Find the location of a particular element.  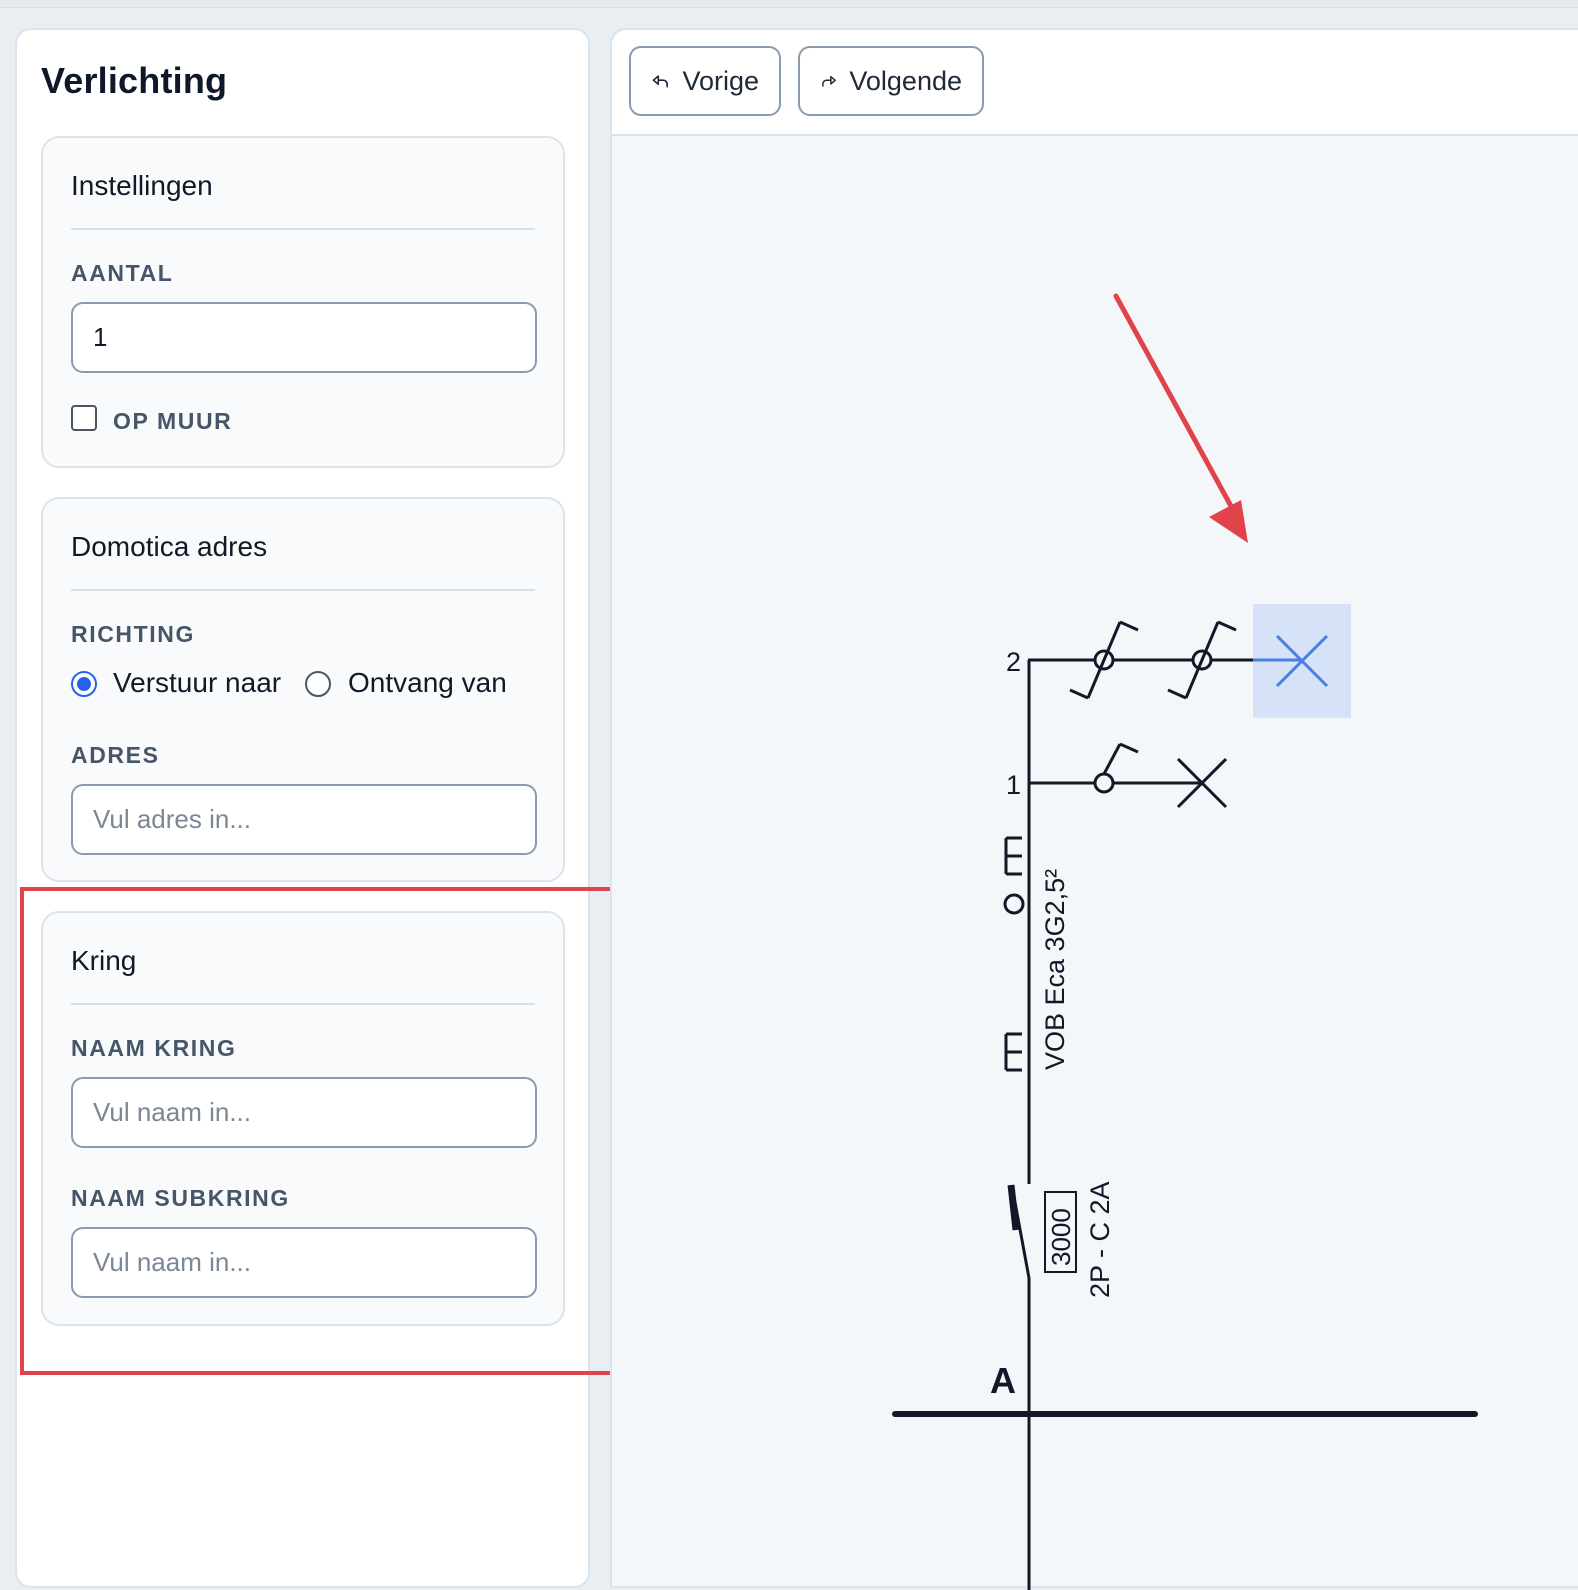

cable-spec: VOB Eca 3G2,5² is located at coordinates (1055, 969).